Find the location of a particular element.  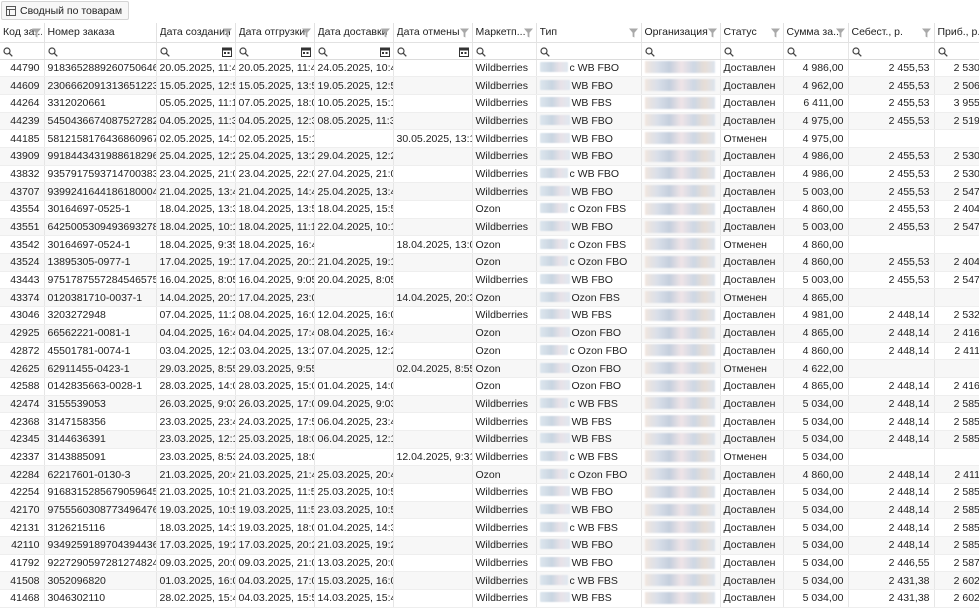

cell-delivered: 14.03.2025, 15:41 is located at coordinates (353, 599).